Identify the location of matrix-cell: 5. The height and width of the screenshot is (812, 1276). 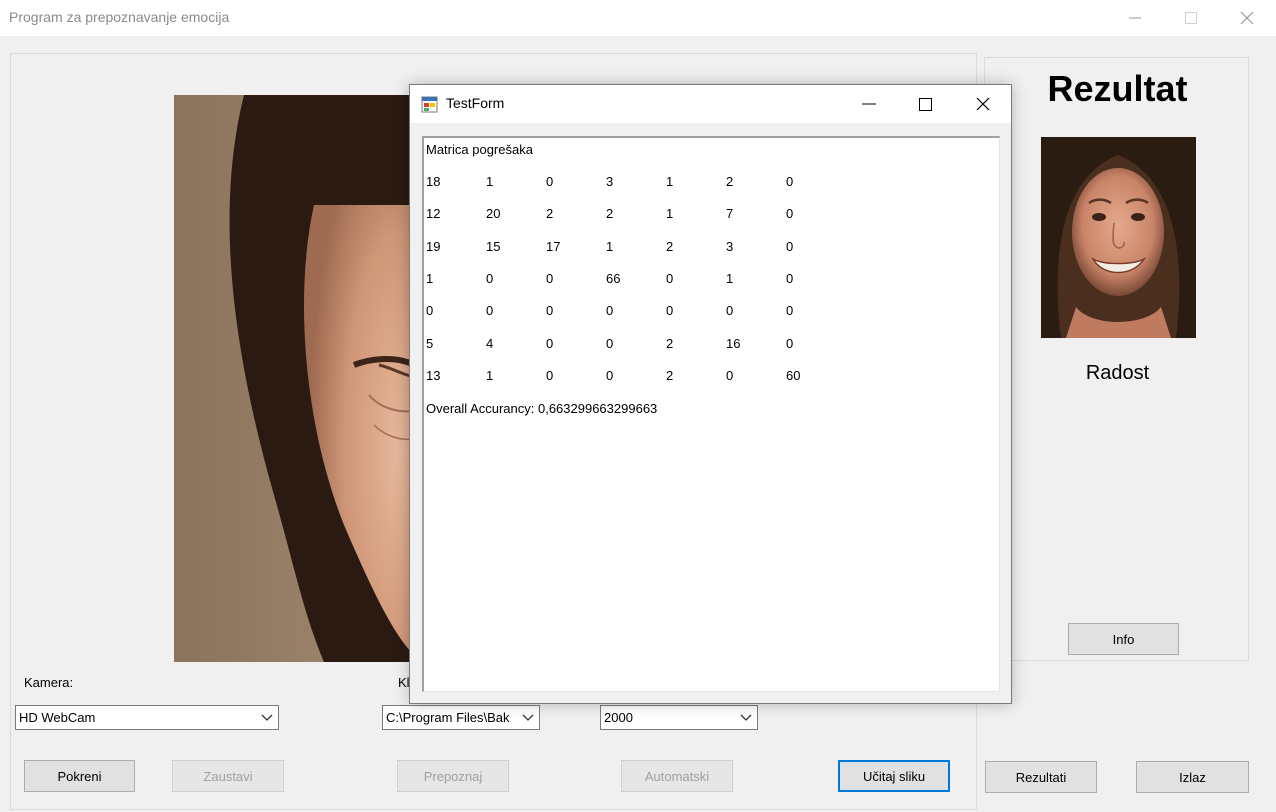
(430, 343).